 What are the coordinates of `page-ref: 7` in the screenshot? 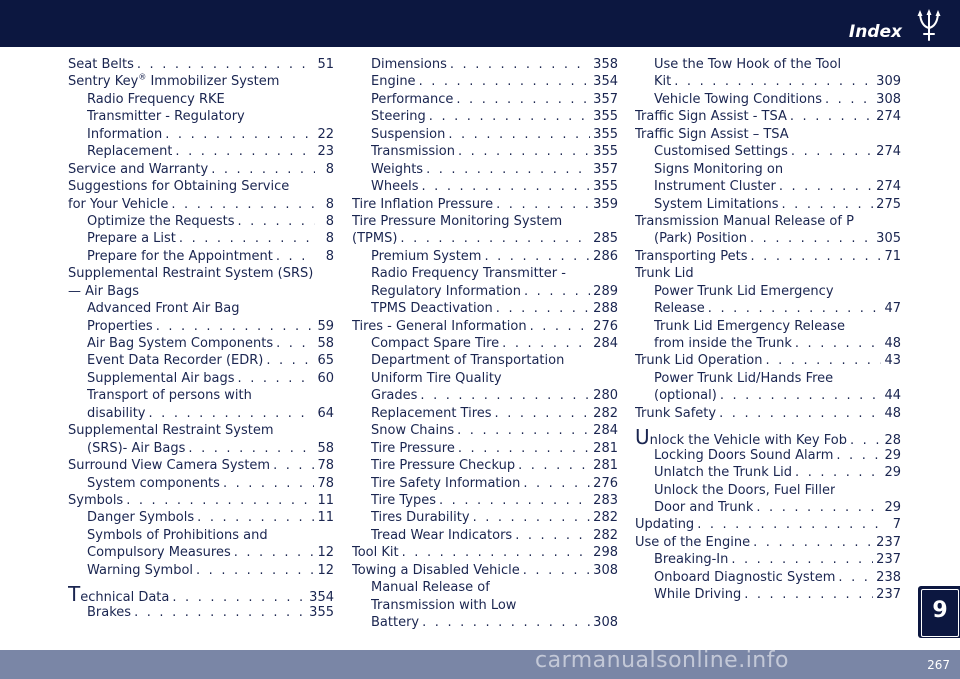 It's located at (893, 524).